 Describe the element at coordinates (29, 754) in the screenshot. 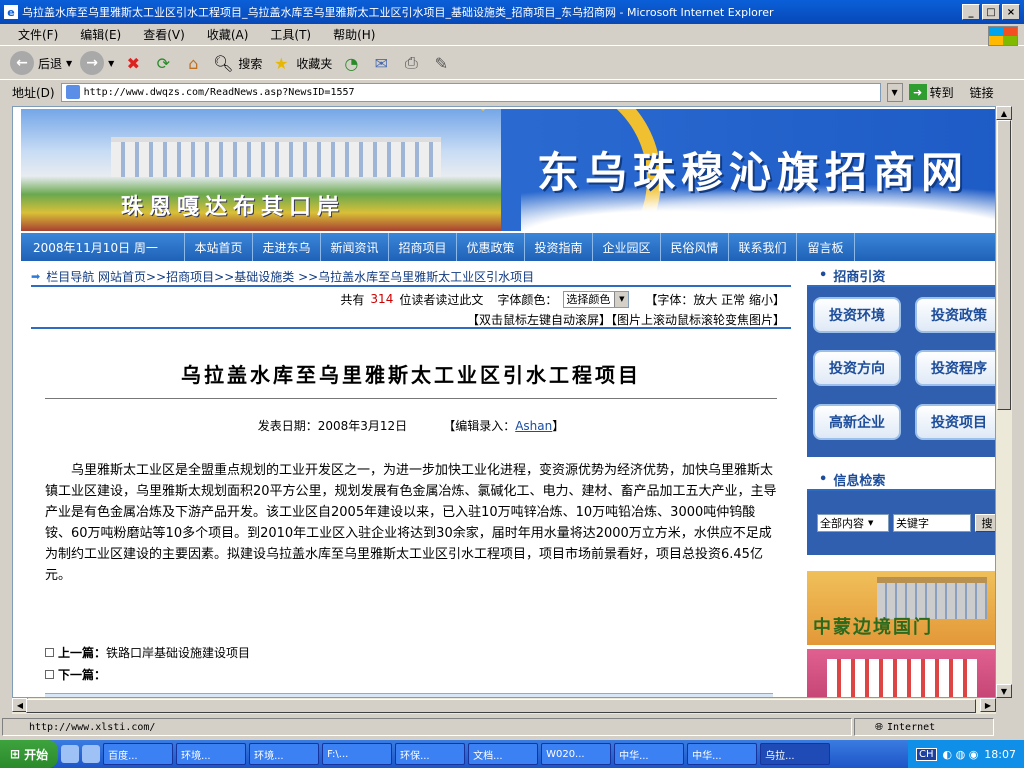

I see `start-button: ⊞ 开始` at that location.